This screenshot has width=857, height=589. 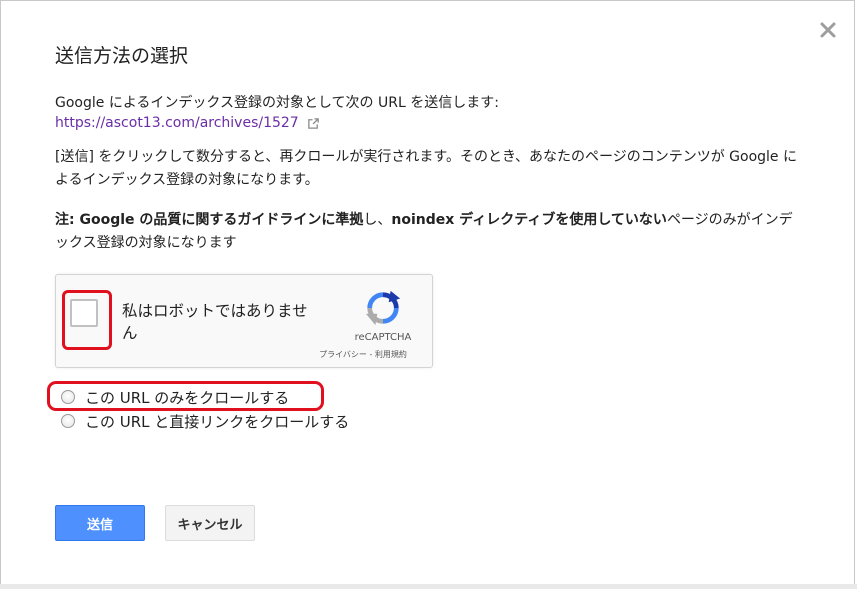 I want to click on intro-text: Google によるインデックス登録の対象として次の URL を送信します:, so click(x=277, y=103).